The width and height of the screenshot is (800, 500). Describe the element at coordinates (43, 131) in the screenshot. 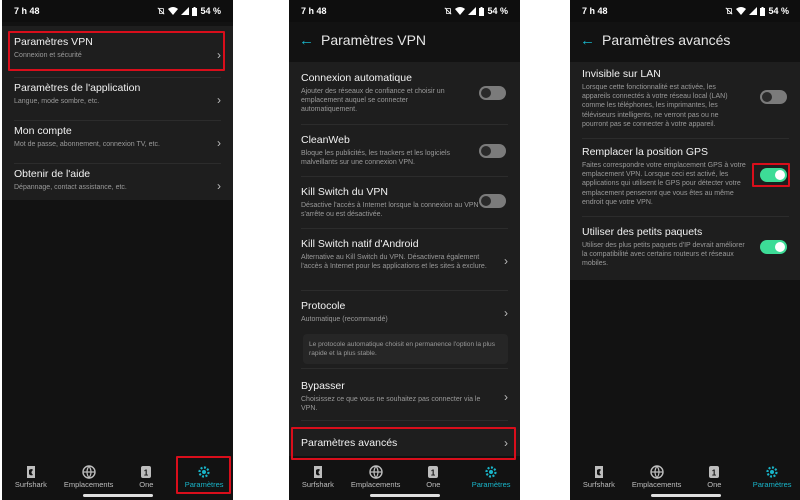

I see `settings-item-title: Mon compte` at that location.